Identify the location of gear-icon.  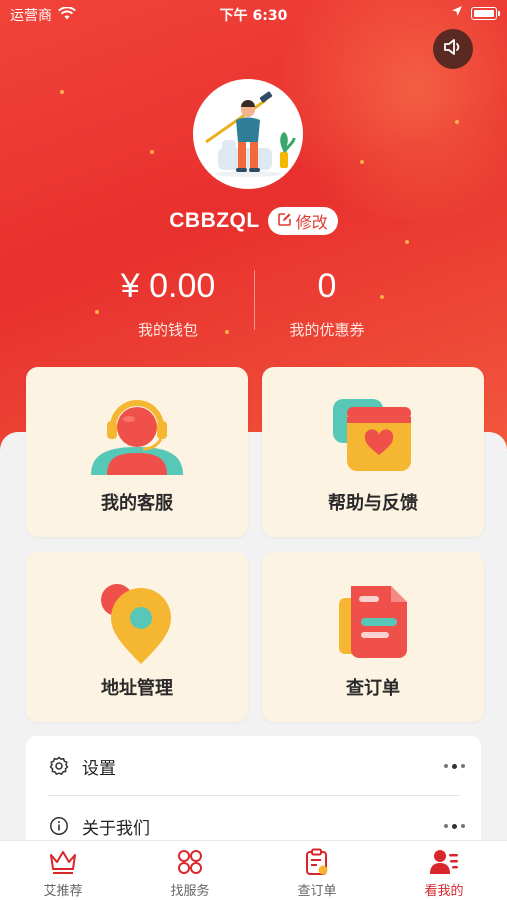
(59, 766).